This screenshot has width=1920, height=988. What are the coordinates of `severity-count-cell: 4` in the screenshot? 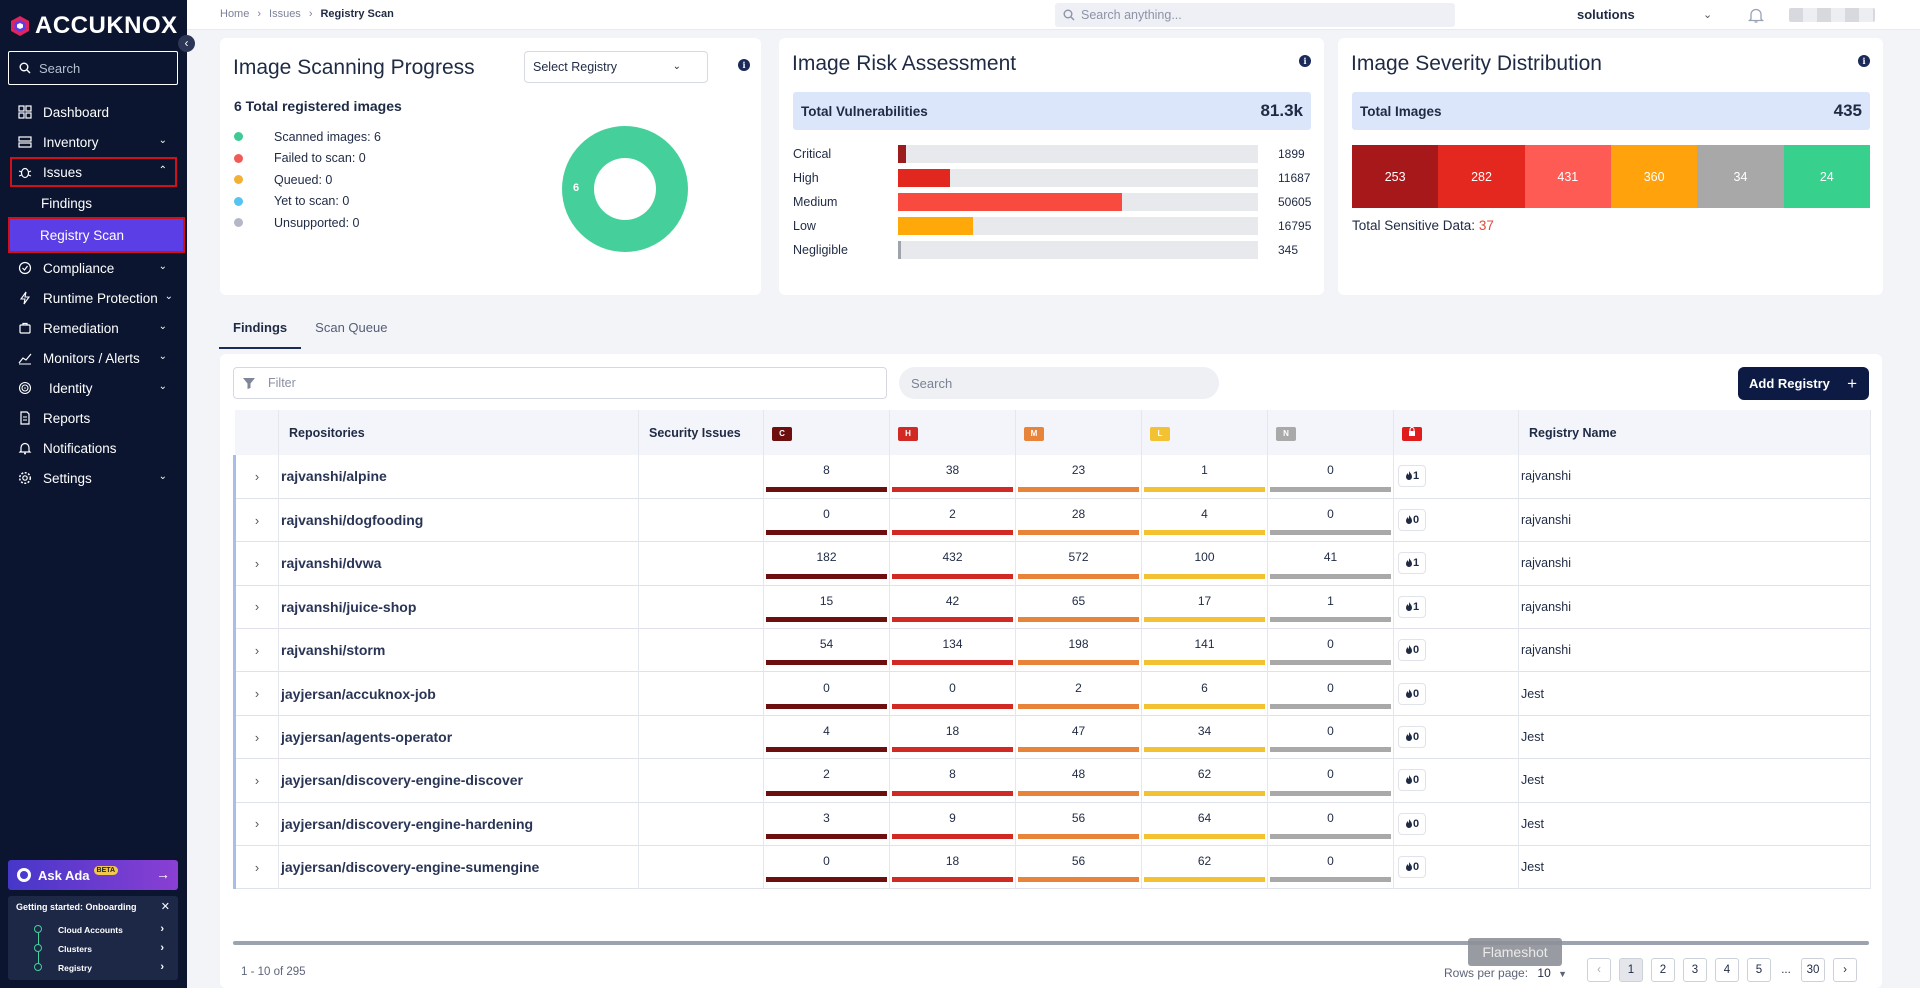 It's located at (1204, 520).